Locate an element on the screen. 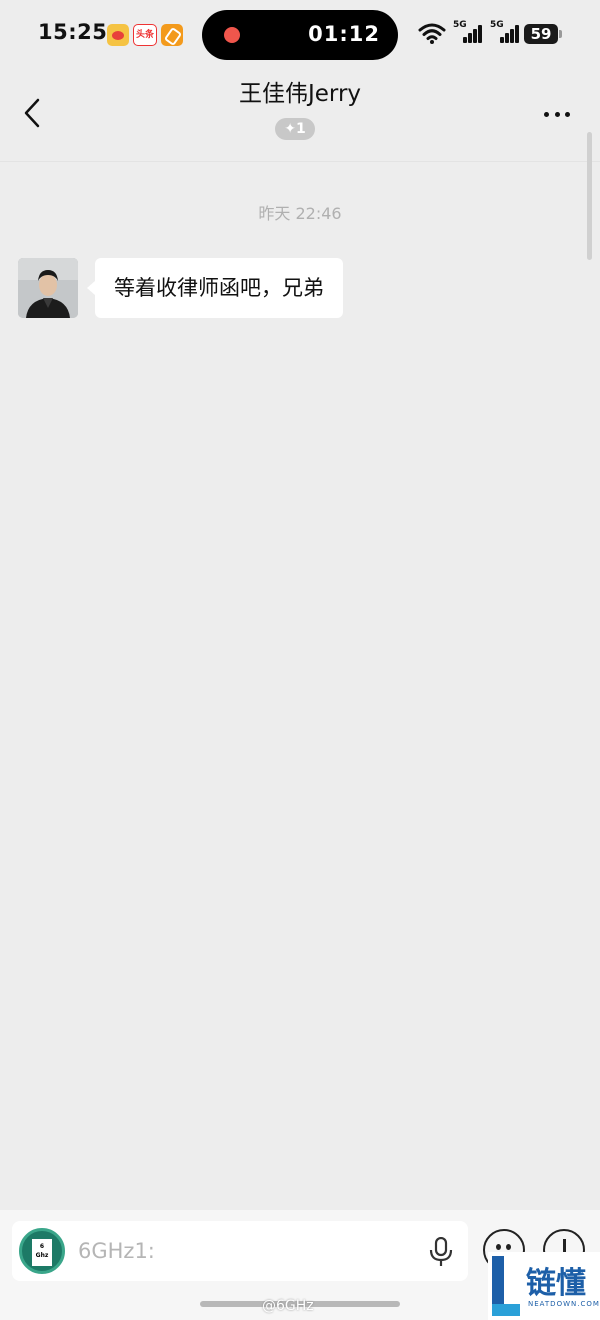 The image size is (600, 1320). weibo-icon is located at coordinates (118, 35).